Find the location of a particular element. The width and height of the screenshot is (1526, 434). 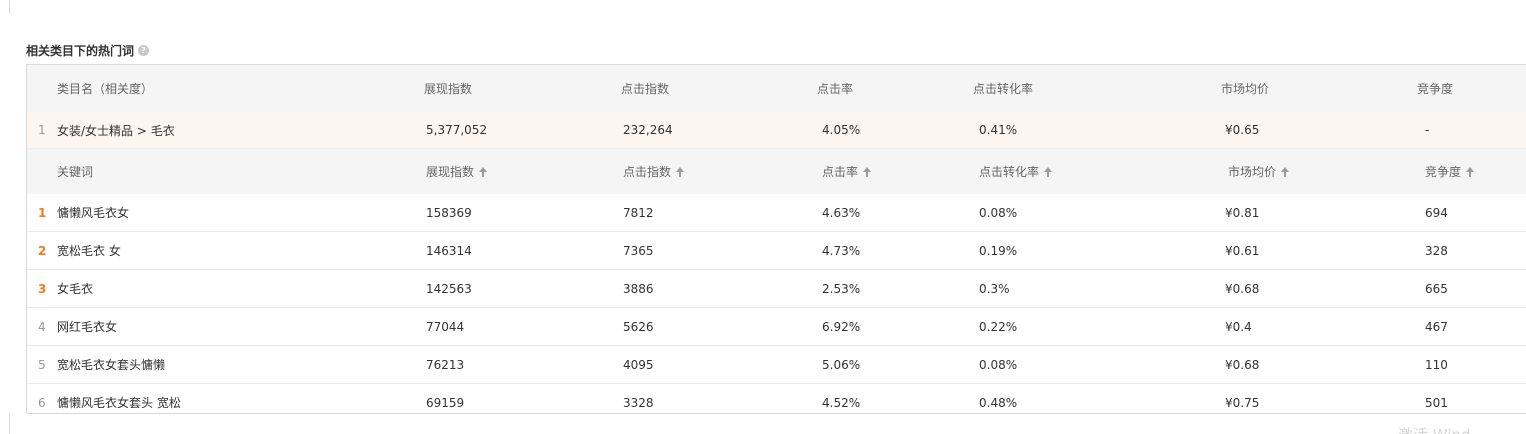

rank-number: 2 is located at coordinates (42, 250).